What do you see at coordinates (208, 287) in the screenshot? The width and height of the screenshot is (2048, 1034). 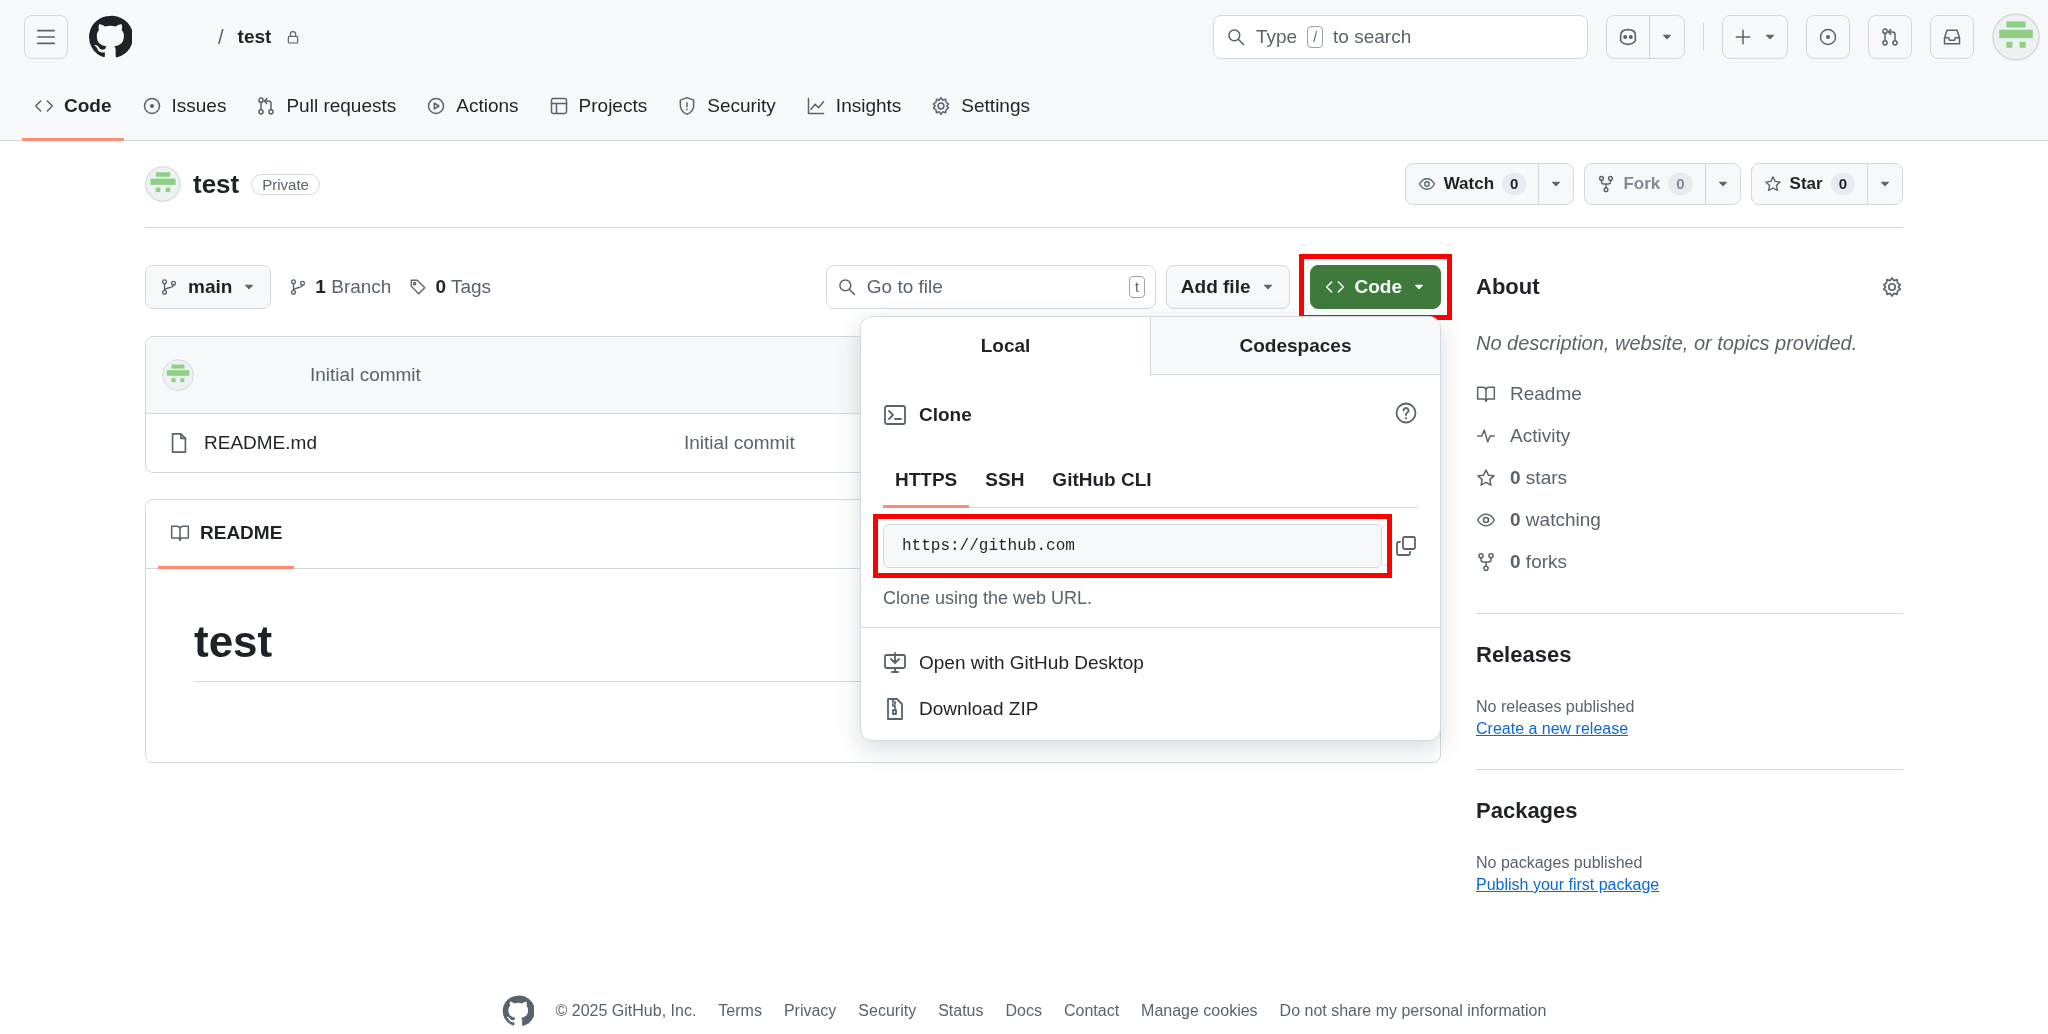 I see `branch-select: main` at bounding box center [208, 287].